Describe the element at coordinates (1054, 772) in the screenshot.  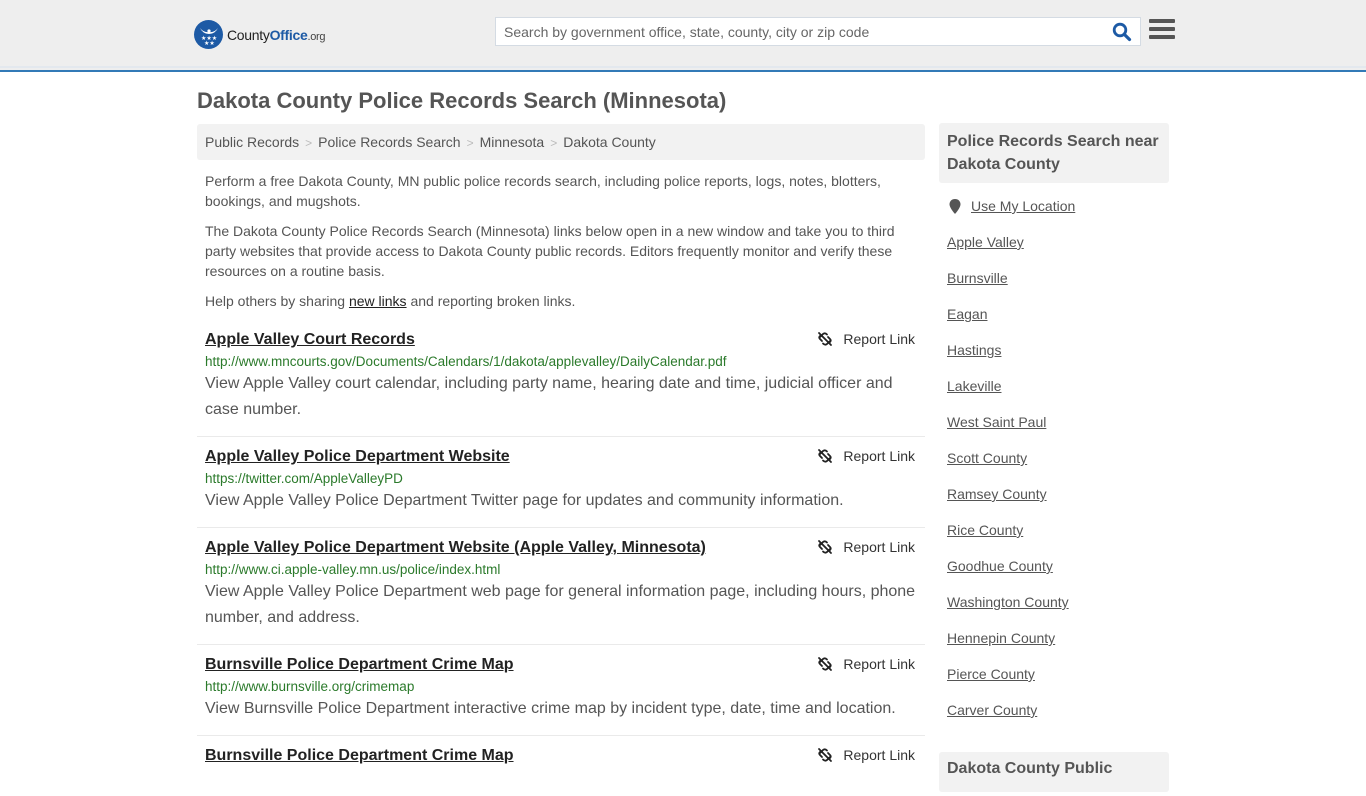
I see `sidebar-heading-public-records: Dakota County Public` at that location.